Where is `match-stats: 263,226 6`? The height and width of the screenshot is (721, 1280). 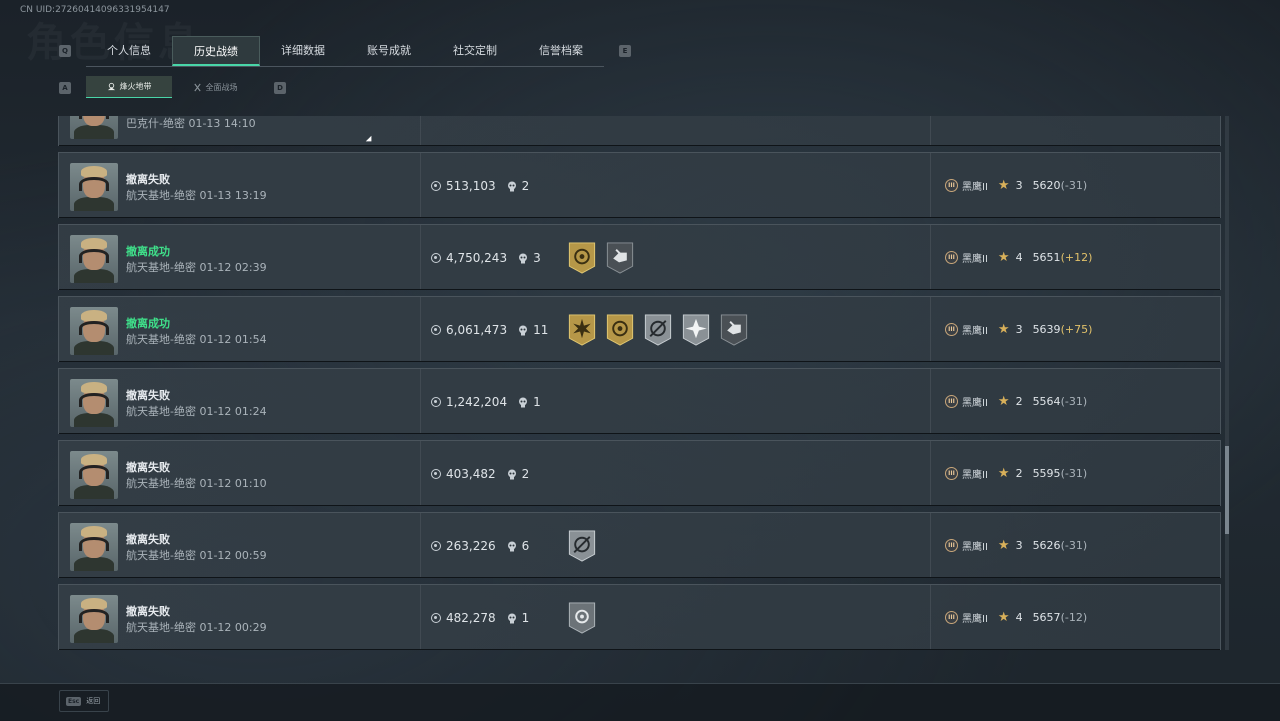
match-stats: 263,226 6 is located at coordinates (480, 546).